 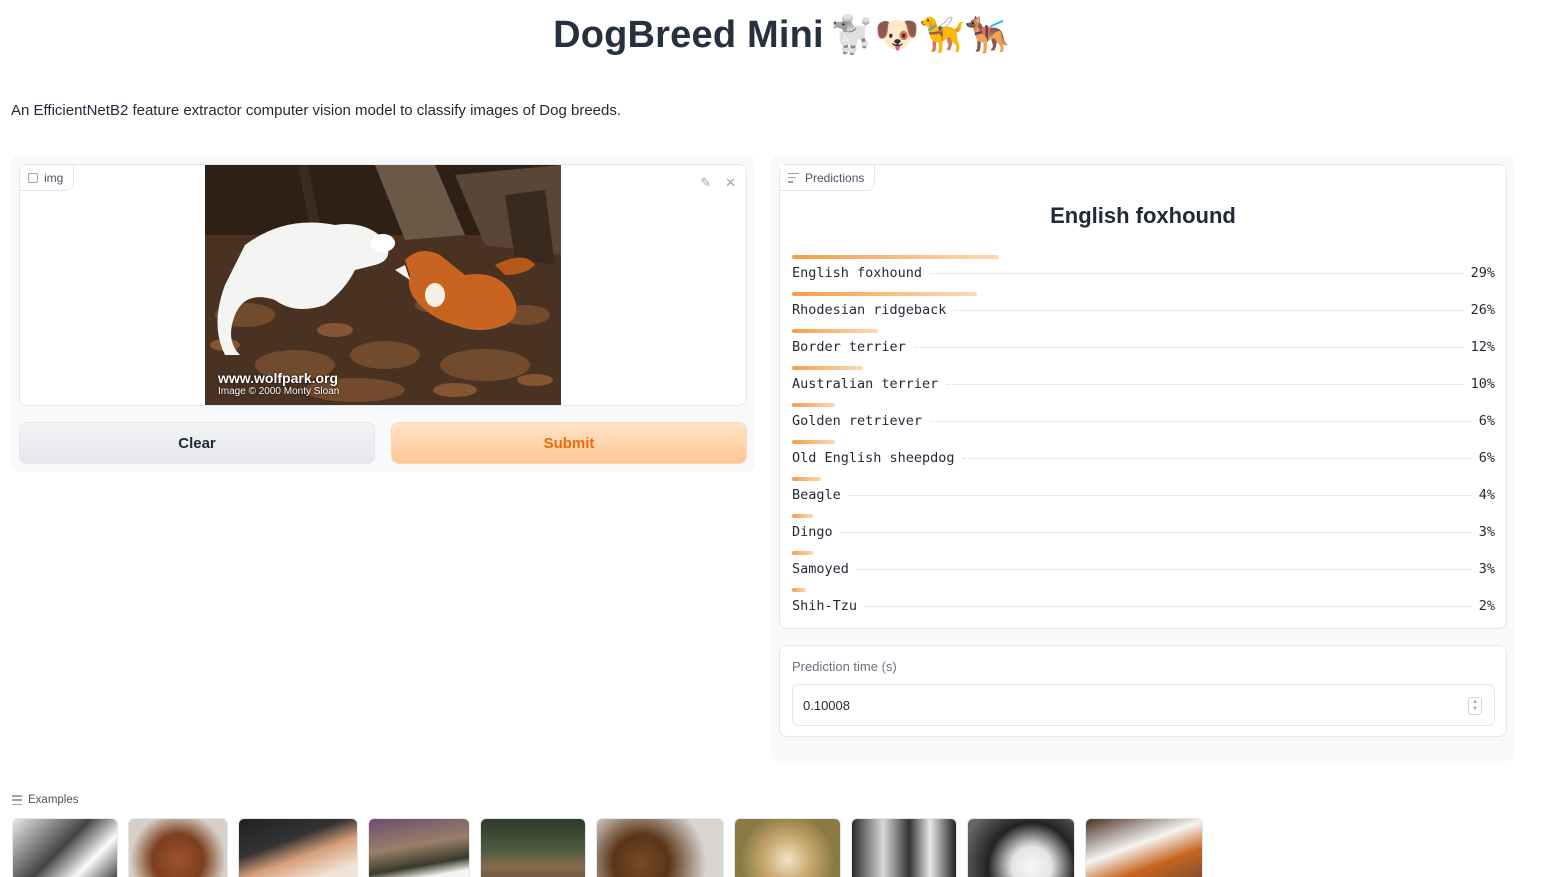 What do you see at coordinates (873, 458) in the screenshot?
I see `prediction-label: Old English sheepdog` at bounding box center [873, 458].